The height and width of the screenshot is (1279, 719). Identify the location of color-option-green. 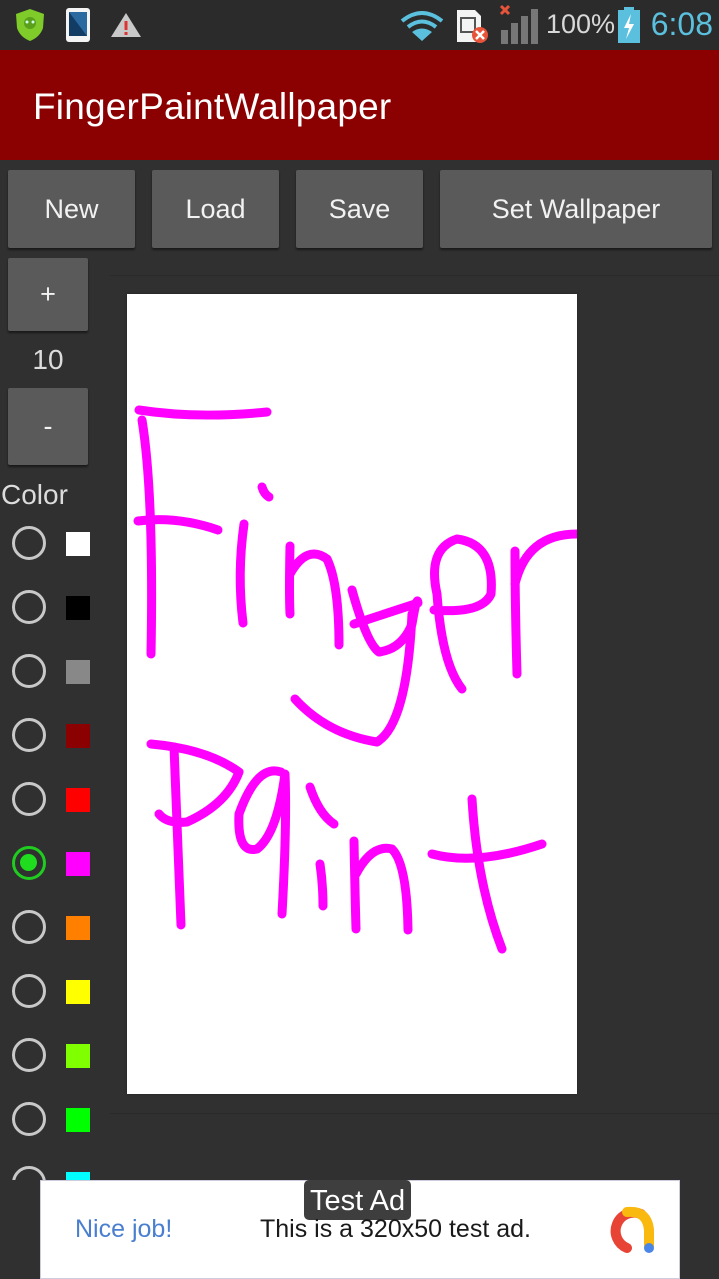
(50, 1120).